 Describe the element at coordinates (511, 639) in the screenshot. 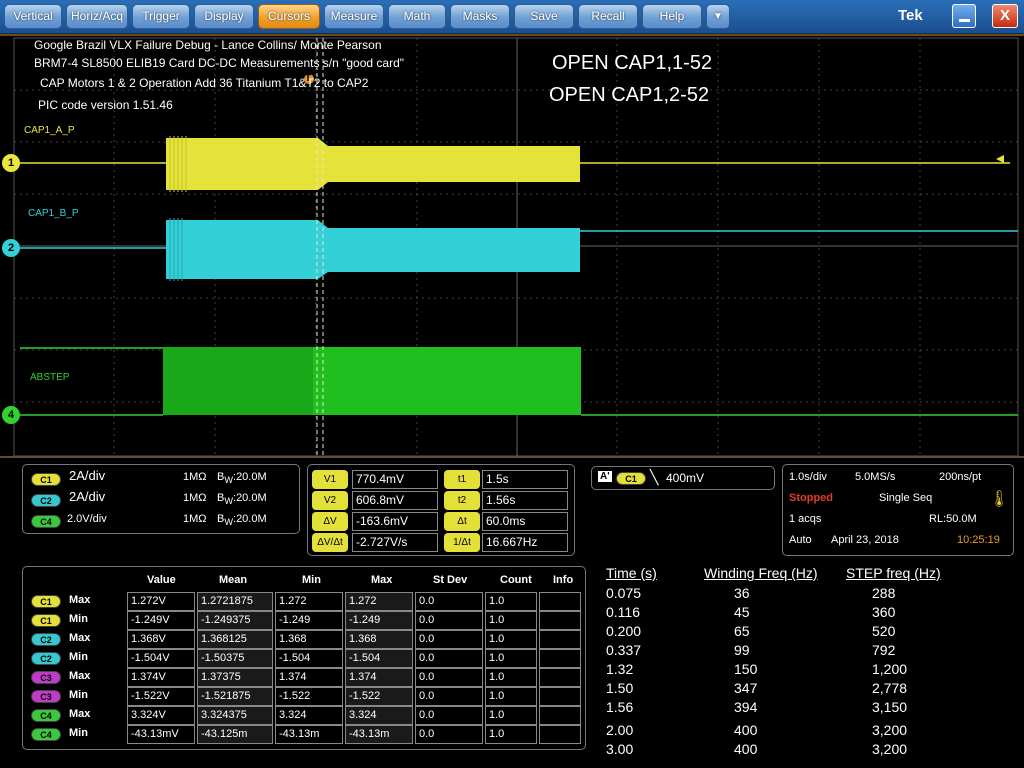

I see `meas-row-2-count: 1.0` at that location.